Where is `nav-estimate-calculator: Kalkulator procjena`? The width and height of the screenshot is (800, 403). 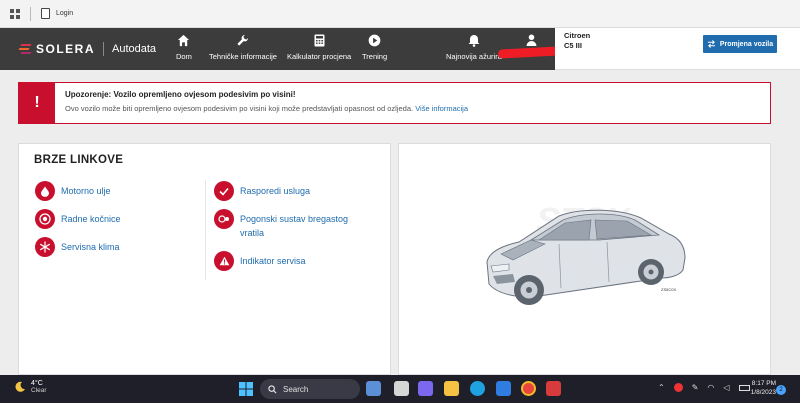 nav-estimate-calculator: Kalkulator procjena is located at coordinates (319, 47).